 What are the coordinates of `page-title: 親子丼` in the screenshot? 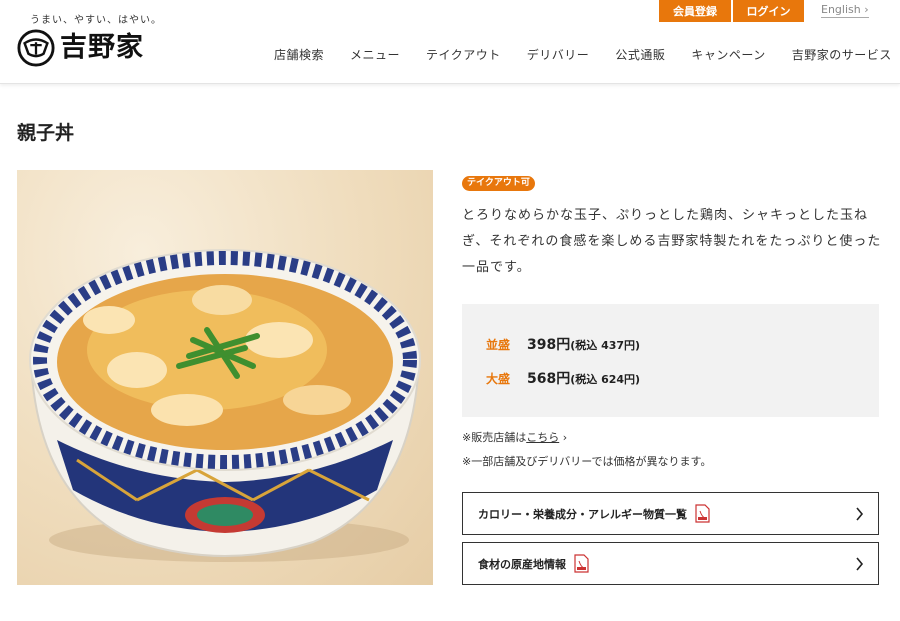 It's located at (46, 133).